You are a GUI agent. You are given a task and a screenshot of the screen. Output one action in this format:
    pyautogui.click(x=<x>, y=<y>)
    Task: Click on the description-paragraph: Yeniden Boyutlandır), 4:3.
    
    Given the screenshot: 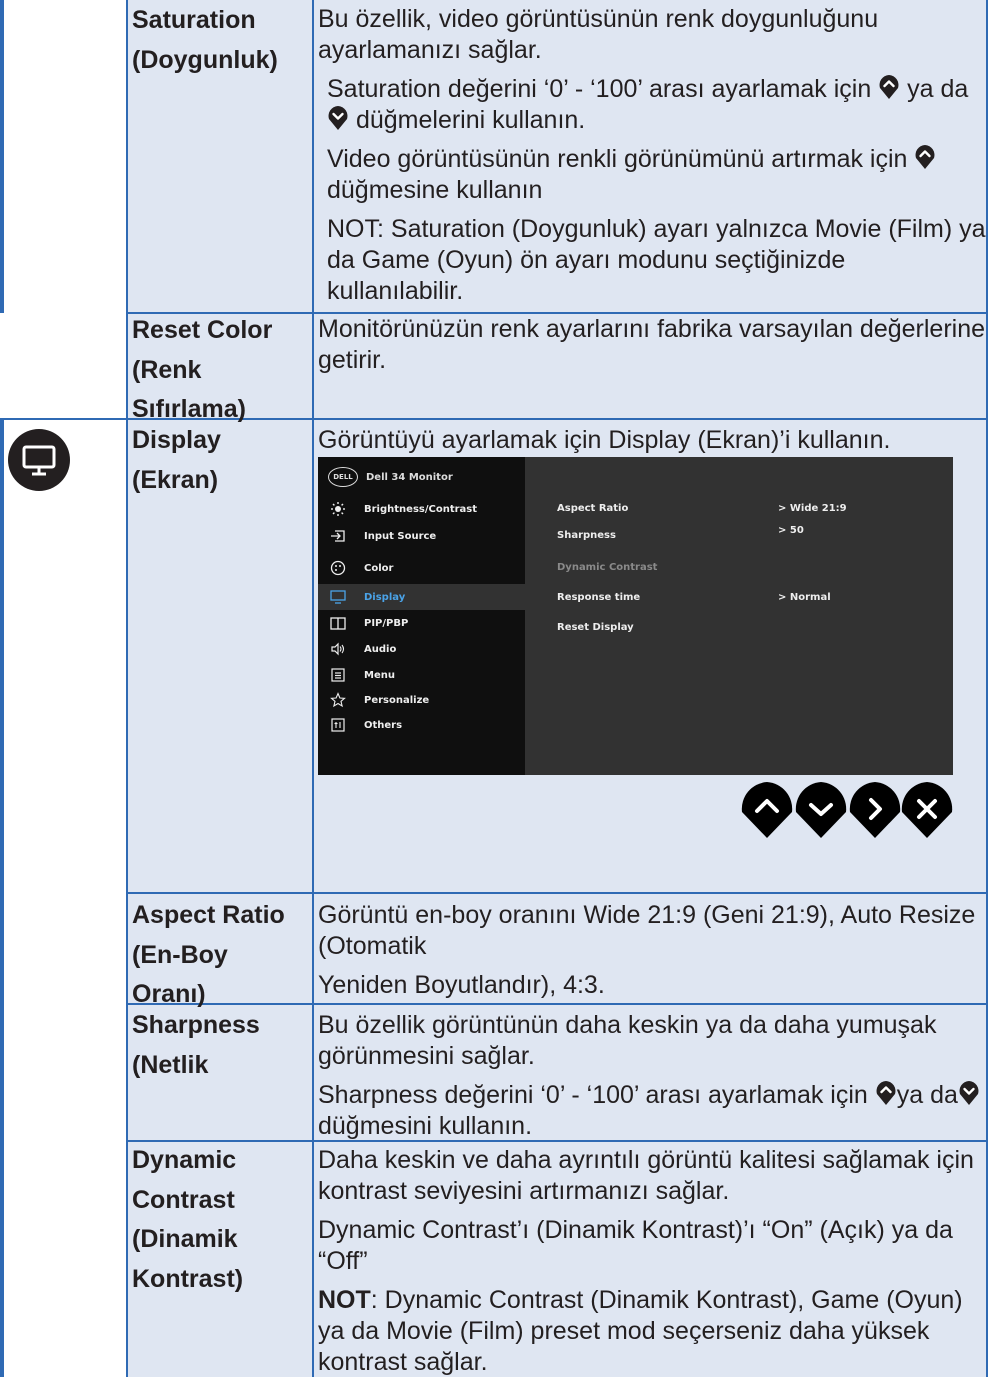 What is the action you would take?
    pyautogui.click(x=461, y=985)
    